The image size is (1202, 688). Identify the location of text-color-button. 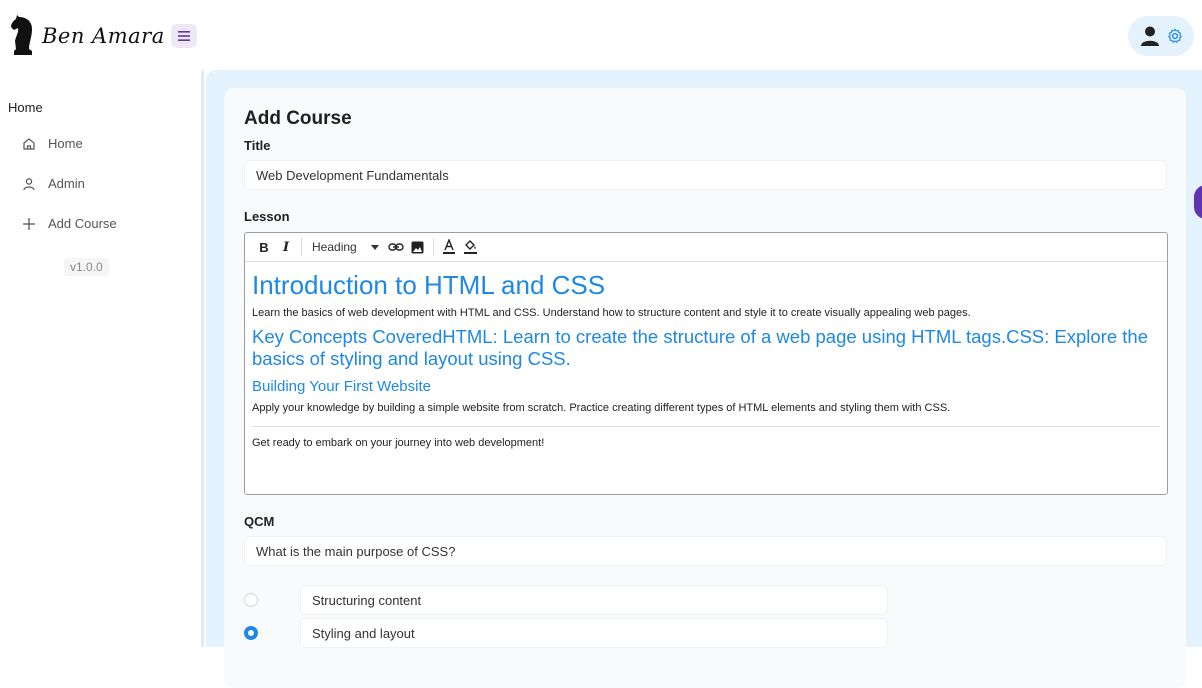
(449, 247).